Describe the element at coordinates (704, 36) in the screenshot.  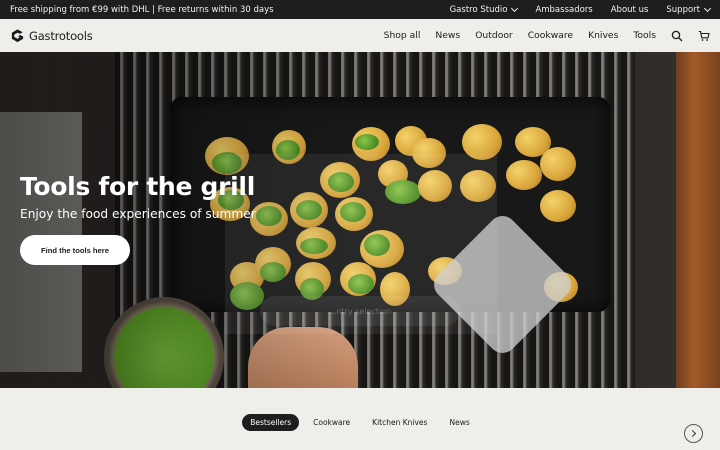
I see `cart-icon` at that location.